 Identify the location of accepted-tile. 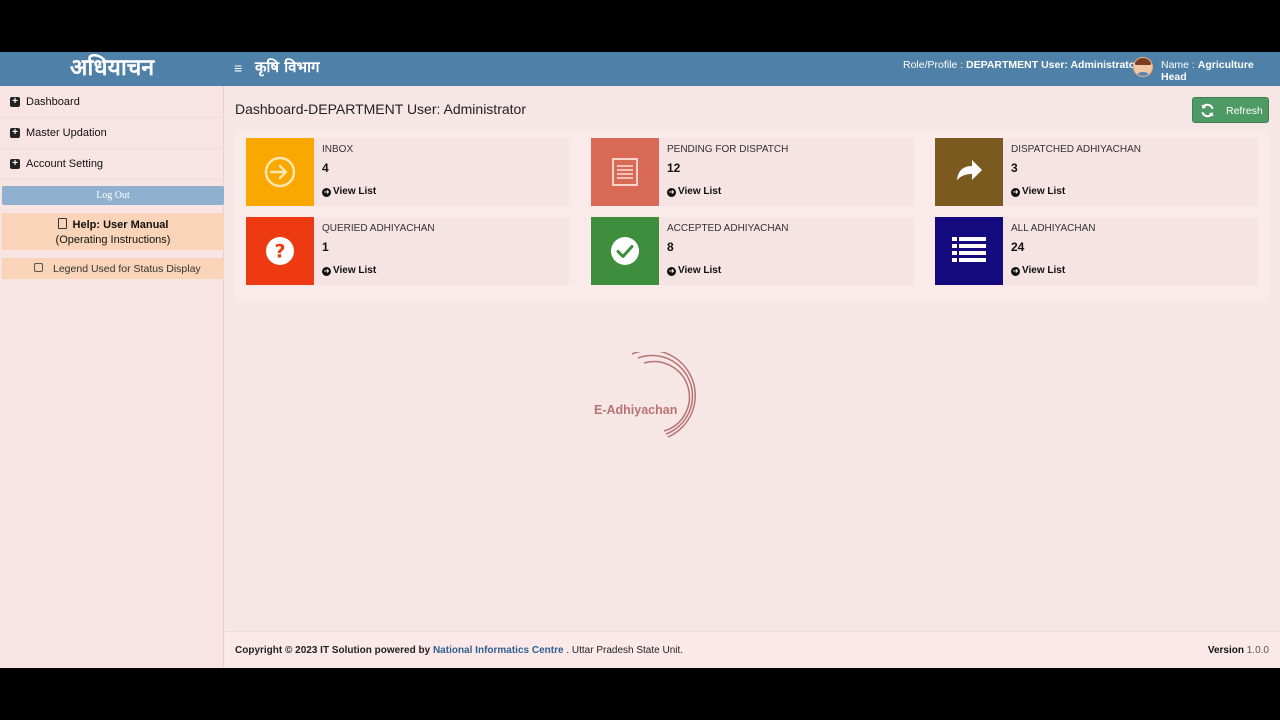
(625, 251).